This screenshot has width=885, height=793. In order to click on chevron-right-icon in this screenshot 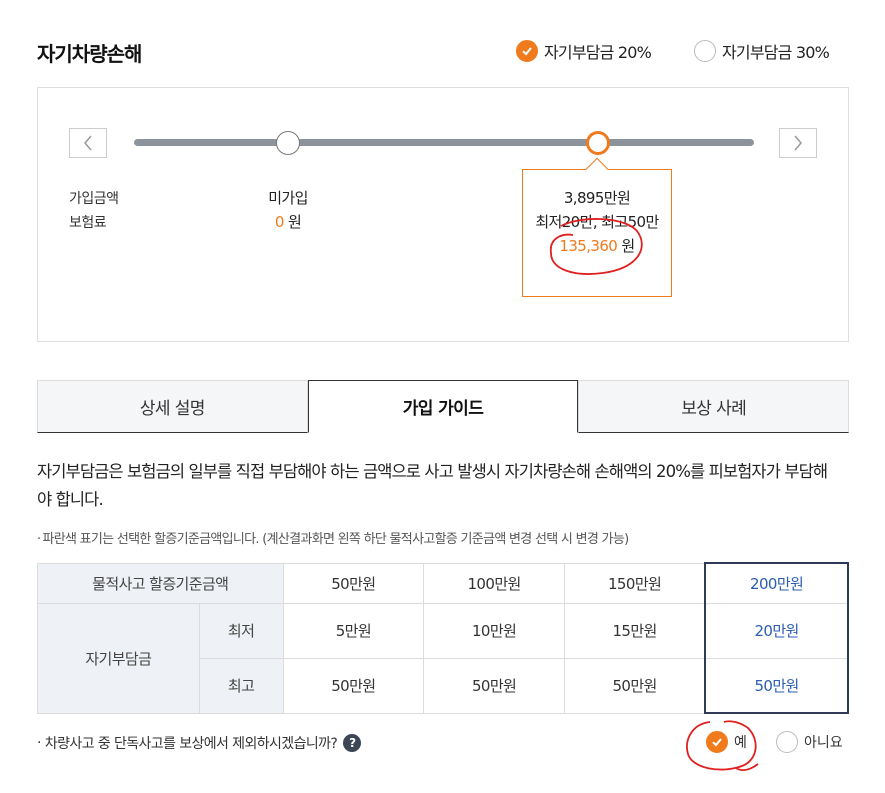, I will do `click(798, 143)`.